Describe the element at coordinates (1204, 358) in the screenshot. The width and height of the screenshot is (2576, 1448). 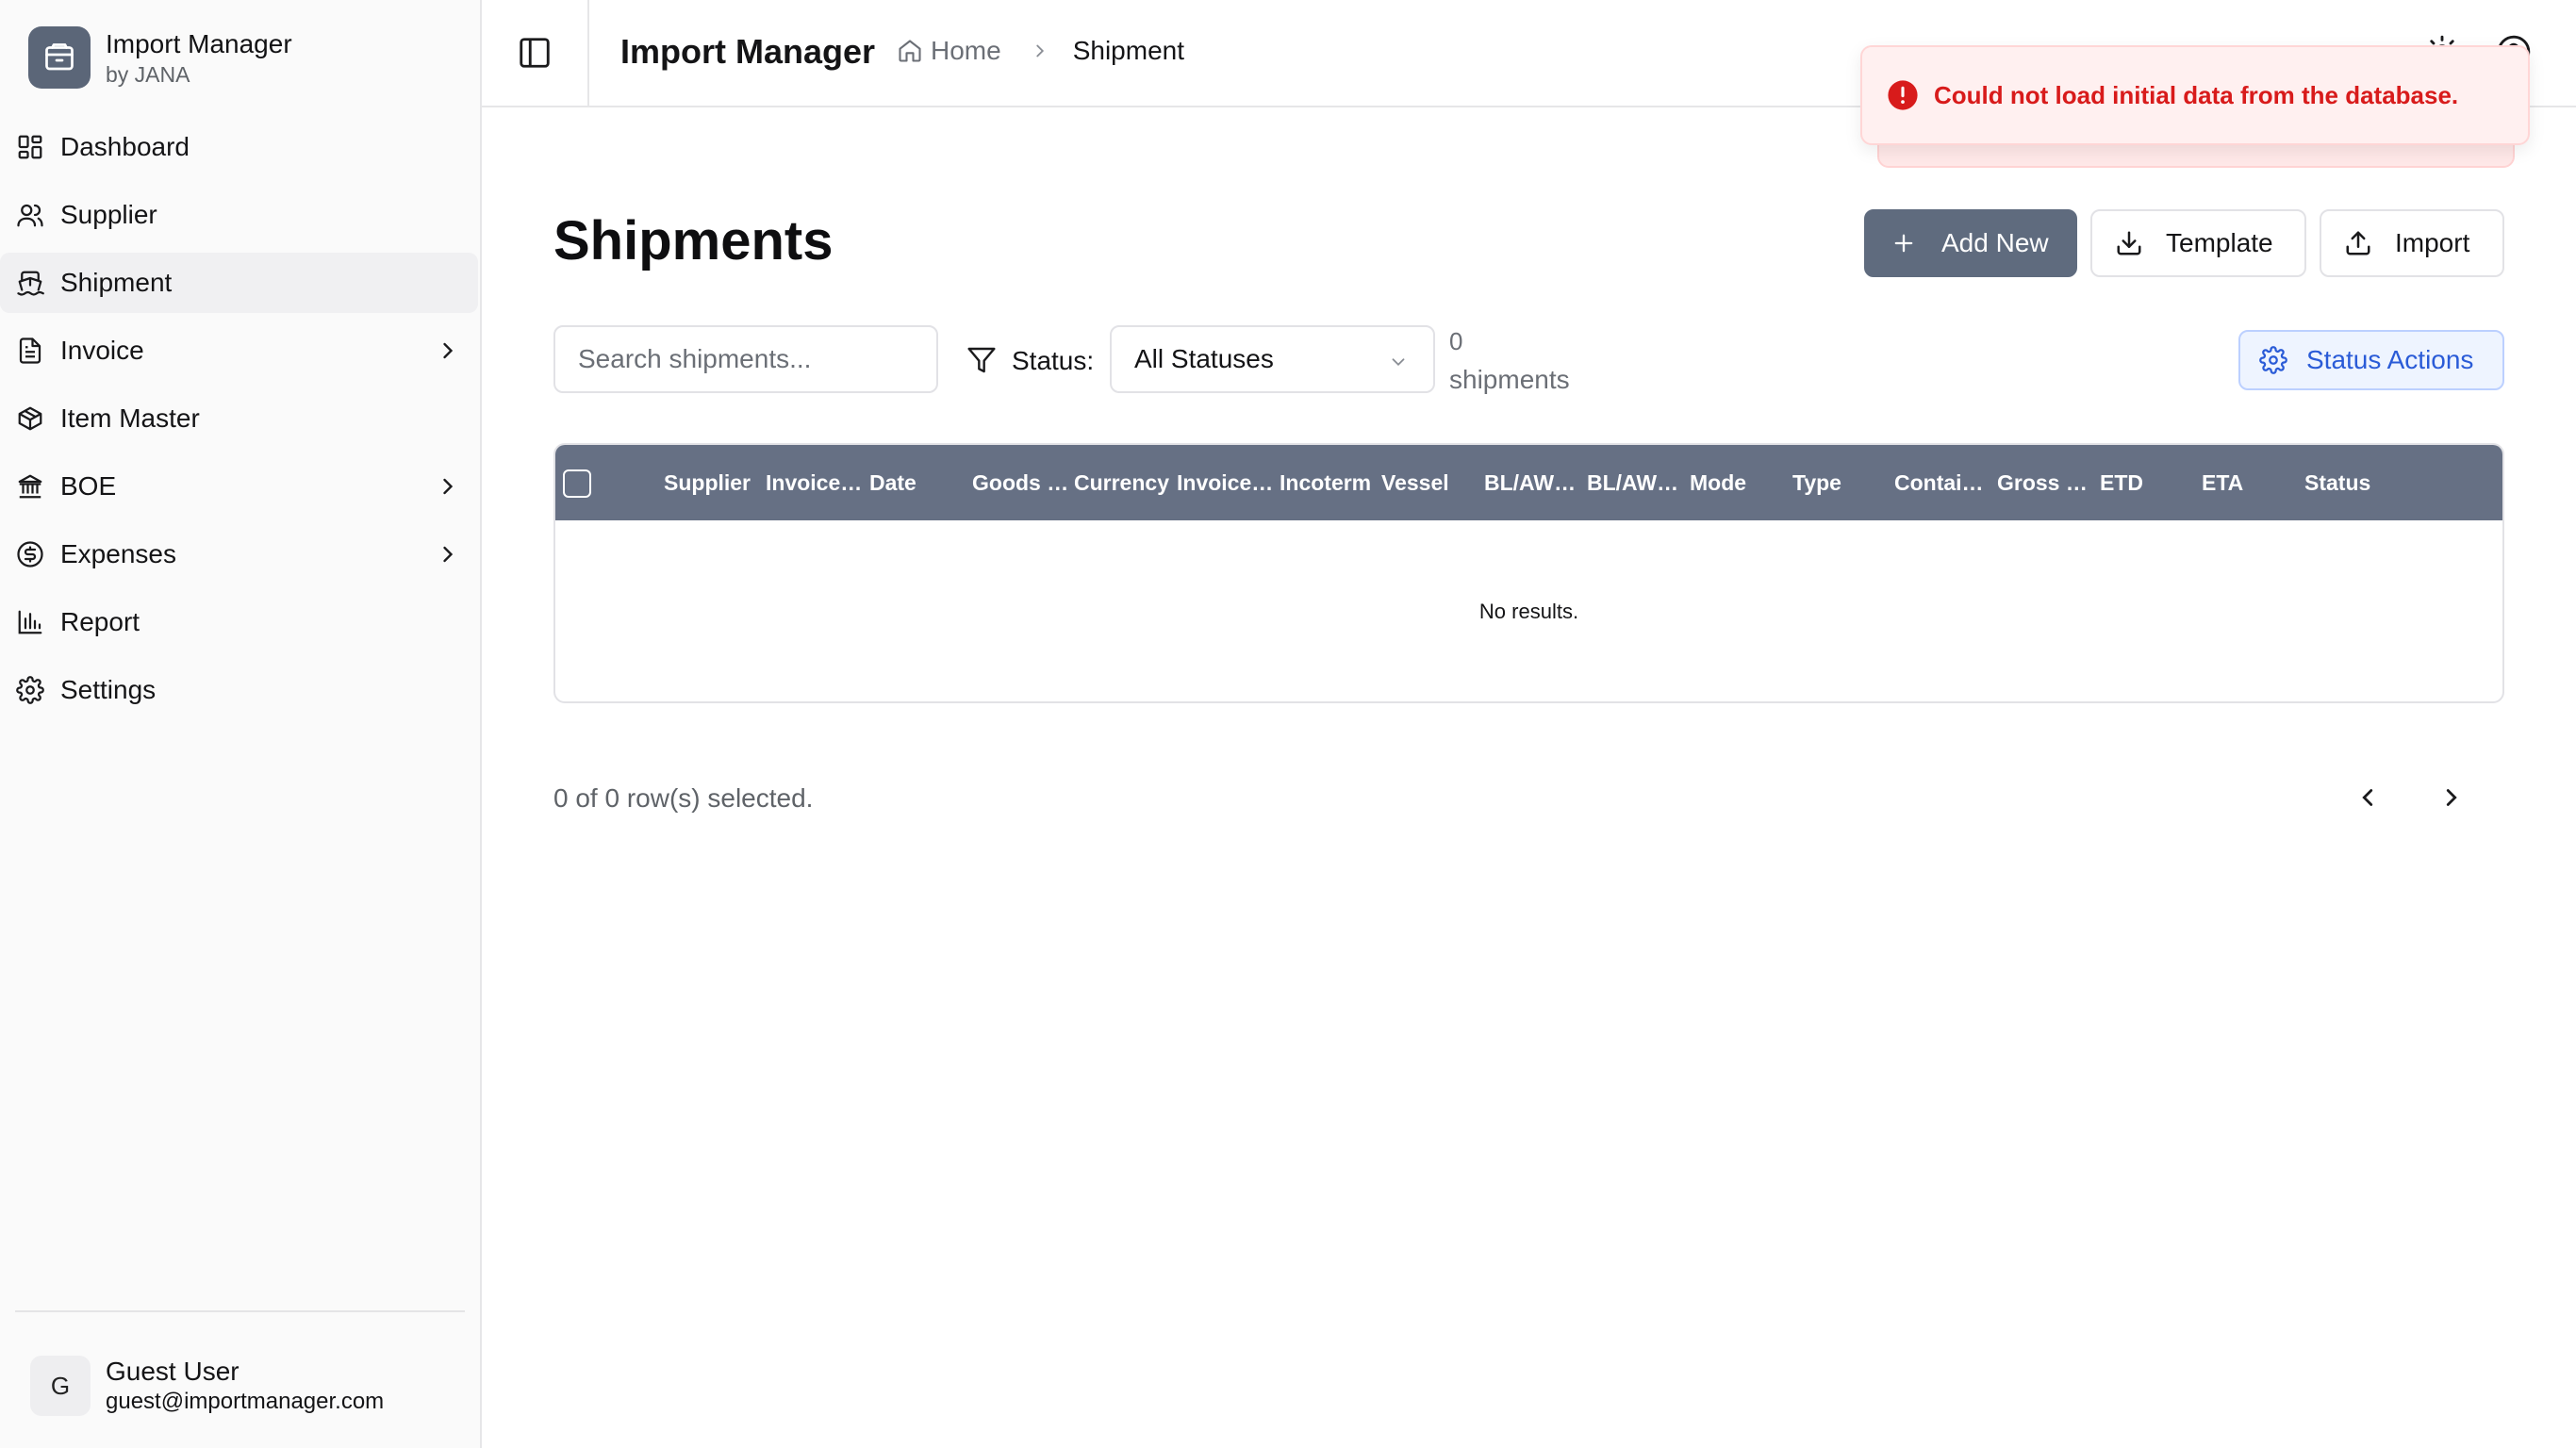
I see `status-select-value: All Statuses` at that location.